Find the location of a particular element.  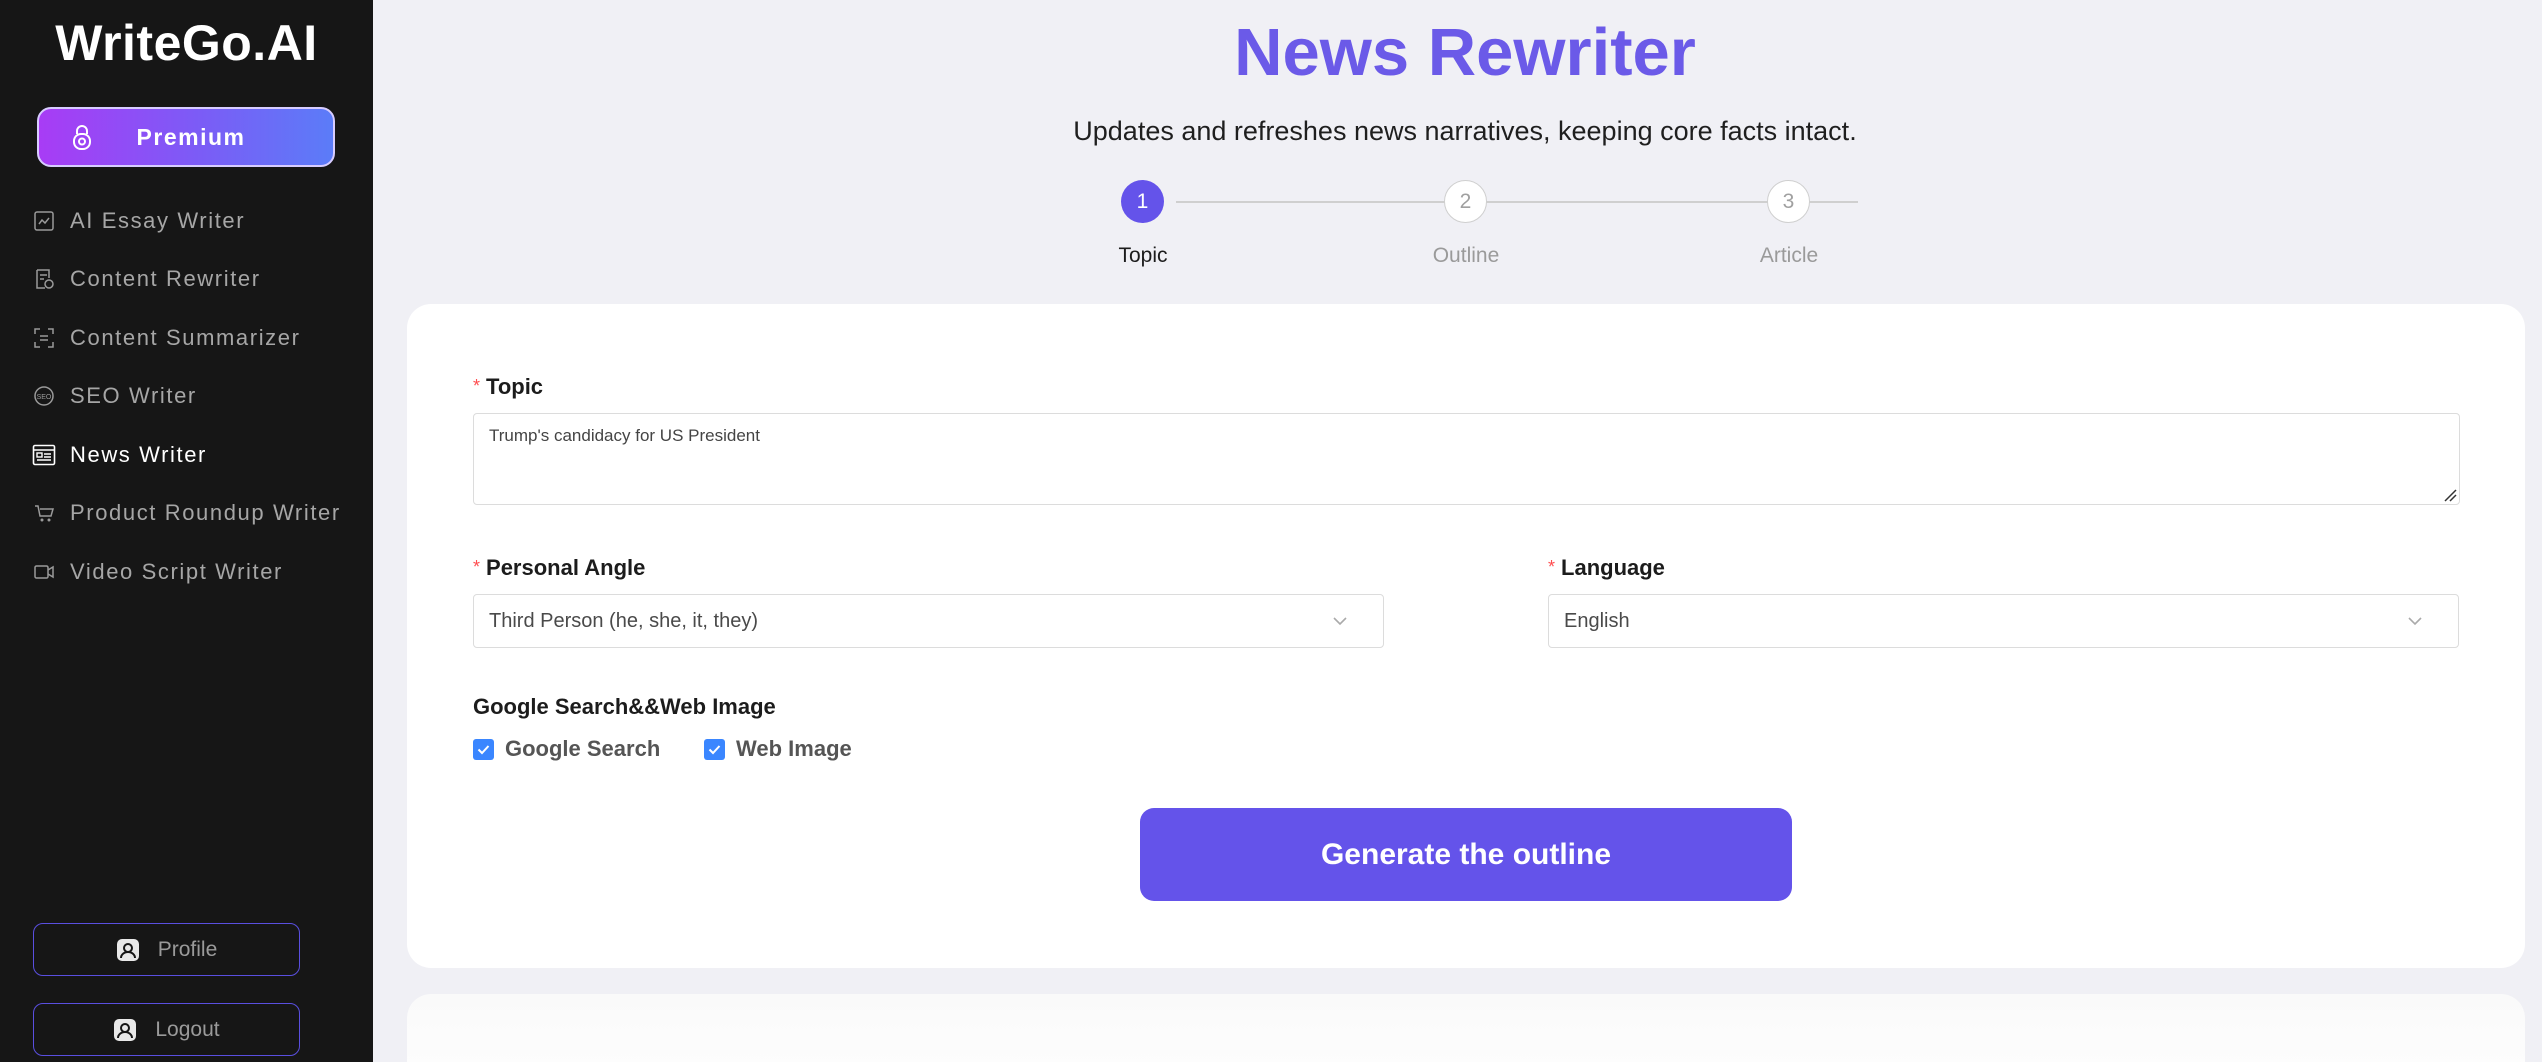

profile-label: Profile is located at coordinates (187, 949).